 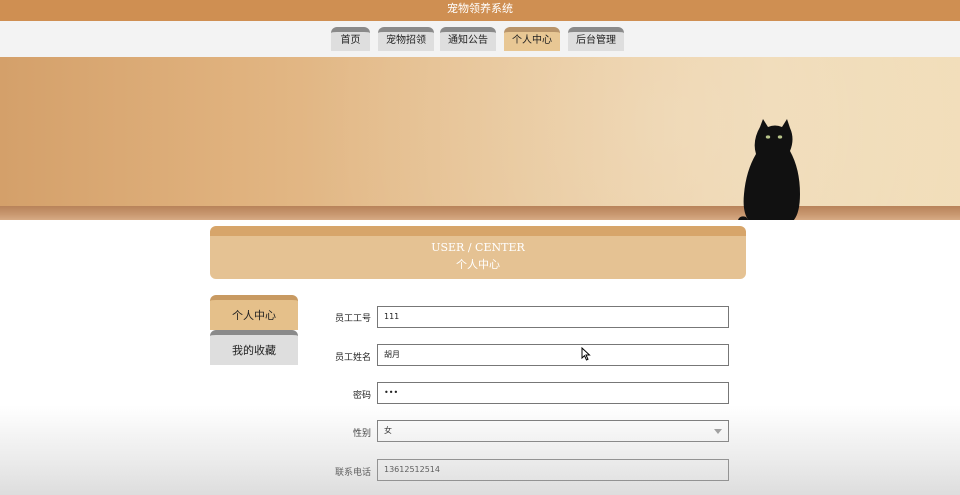 What do you see at coordinates (586, 354) in the screenshot?
I see `mouse-pointer-icon` at bounding box center [586, 354].